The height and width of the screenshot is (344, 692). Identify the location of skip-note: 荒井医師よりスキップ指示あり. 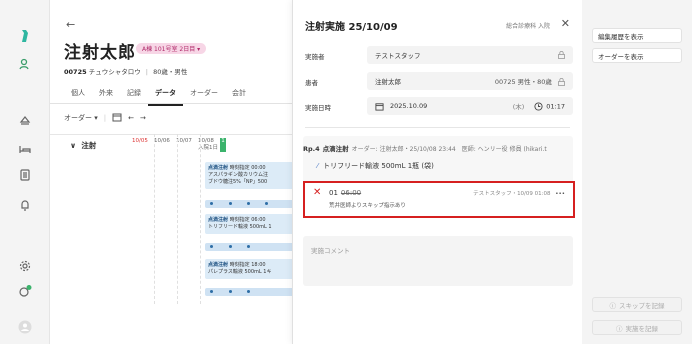
(367, 206).